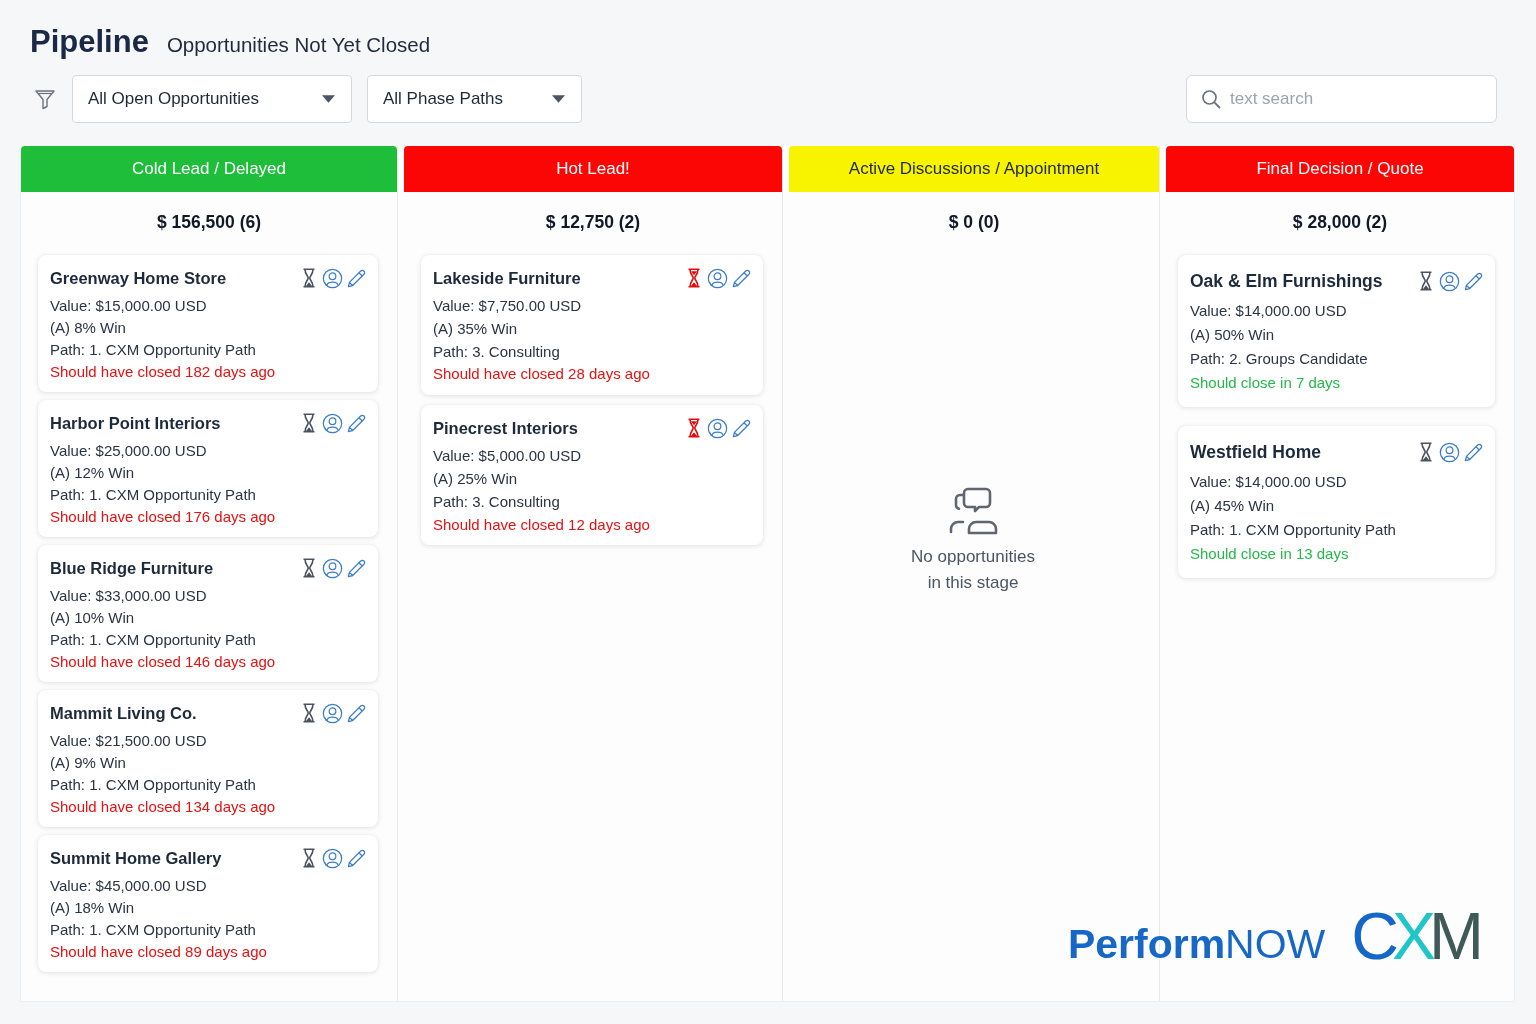 The image size is (1536, 1024). Describe the element at coordinates (1233, 335) in the screenshot. I see `card-win: (A) 50% Win` at that location.